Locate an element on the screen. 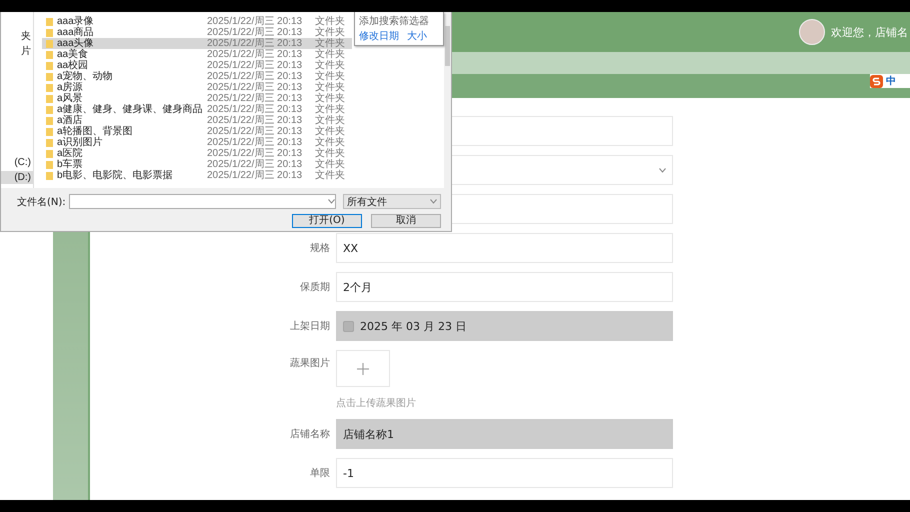 The height and width of the screenshot is (512, 910). scrollbar-thumb is located at coordinates (447, 46).